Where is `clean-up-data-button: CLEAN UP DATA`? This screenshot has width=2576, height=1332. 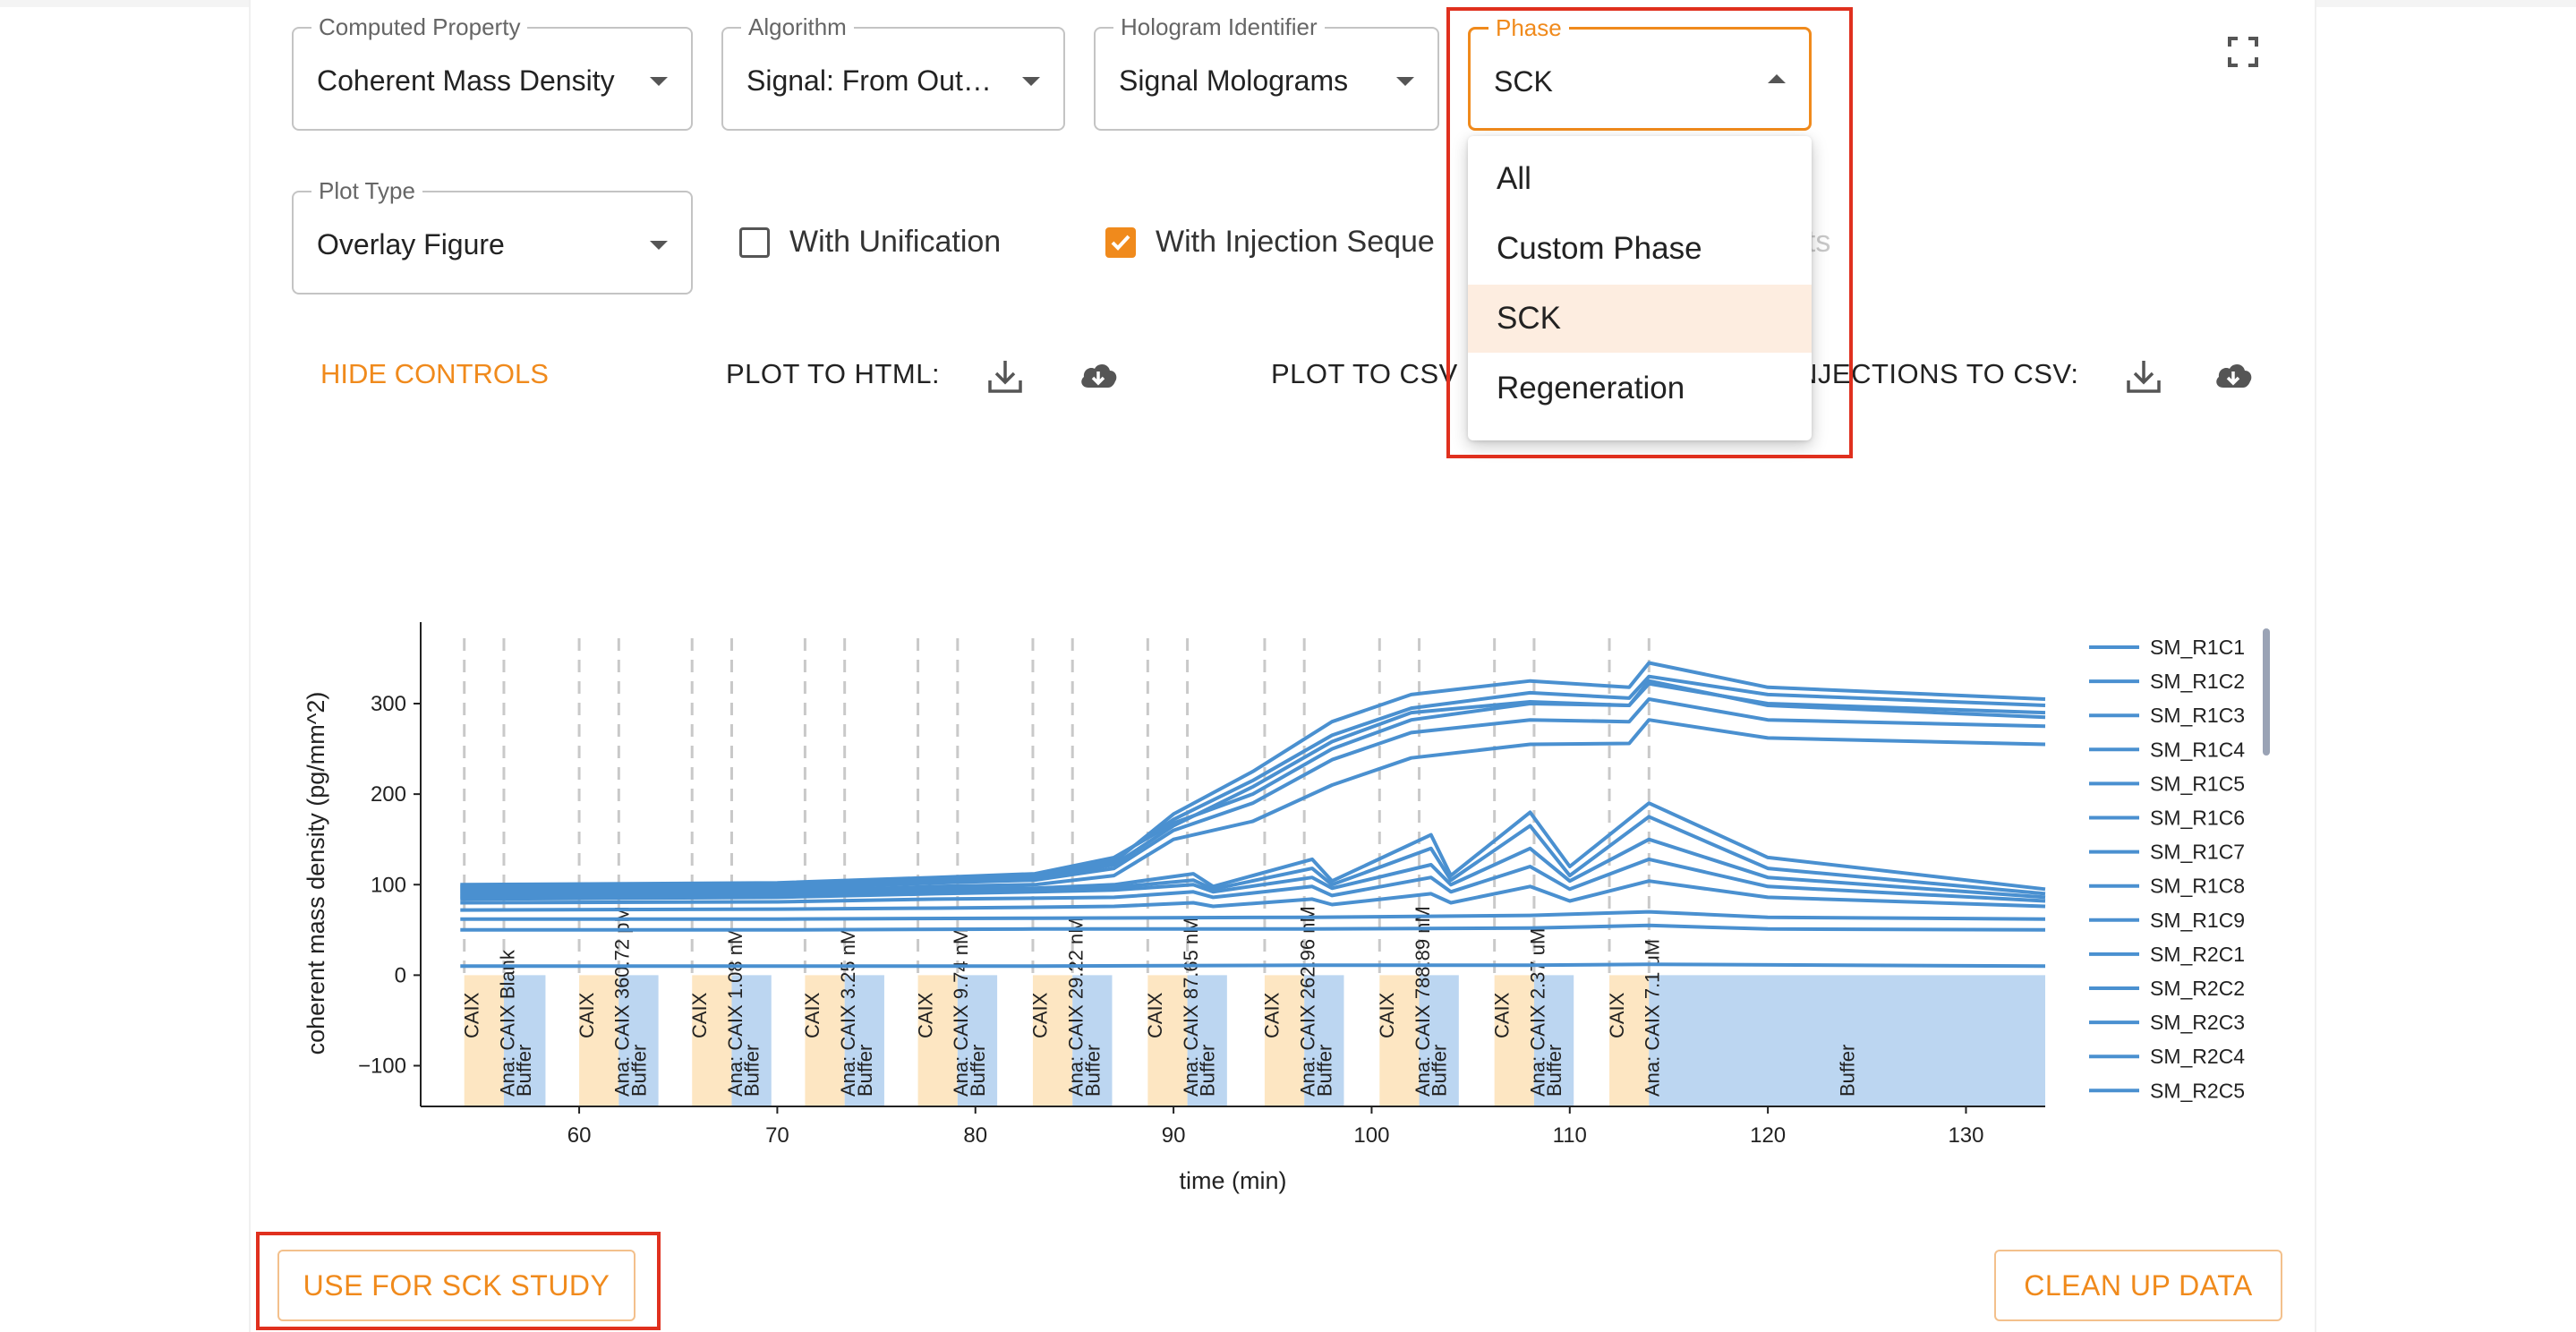 clean-up-data-button: CLEAN UP DATA is located at coordinates (2138, 1285).